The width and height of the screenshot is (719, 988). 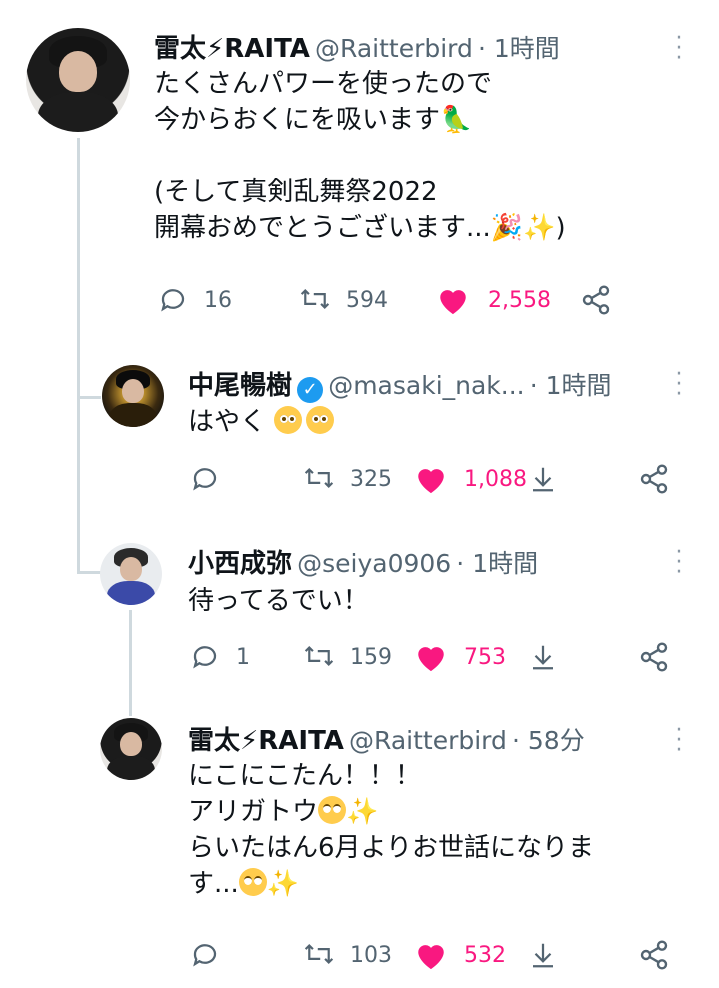 I want to click on party-popper-emoji-icon: 🎉, so click(x=507, y=228).